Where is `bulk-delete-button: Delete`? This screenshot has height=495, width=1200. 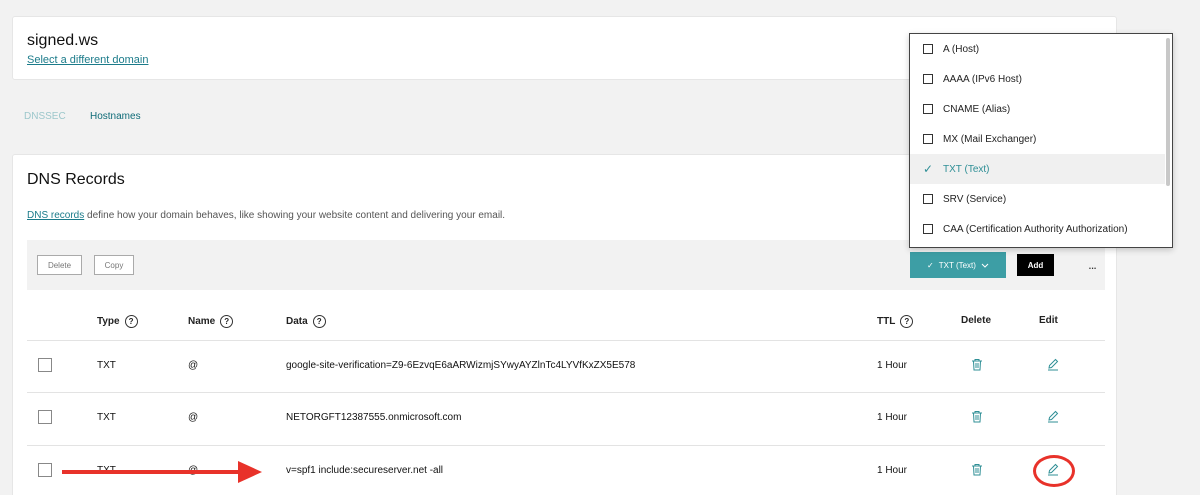 bulk-delete-button: Delete is located at coordinates (59, 265).